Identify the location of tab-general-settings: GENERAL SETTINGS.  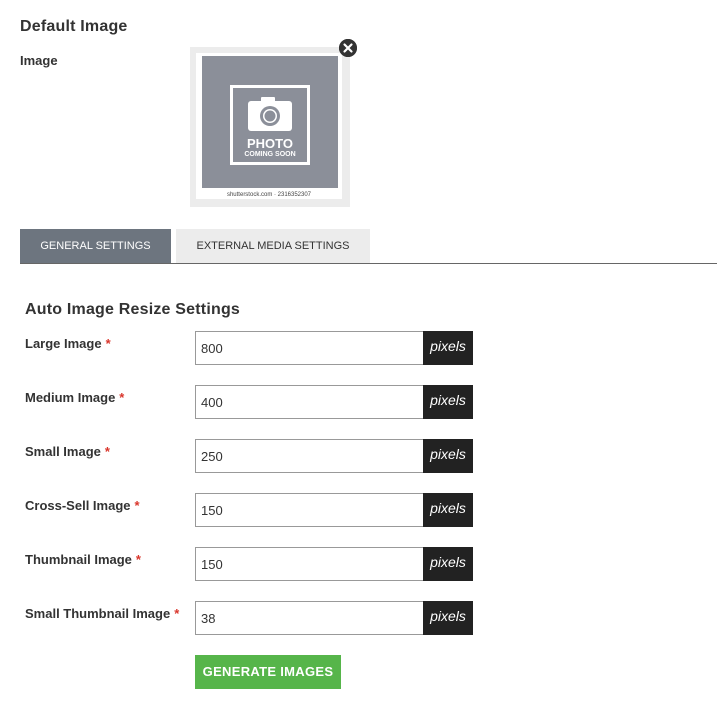
(95, 246).